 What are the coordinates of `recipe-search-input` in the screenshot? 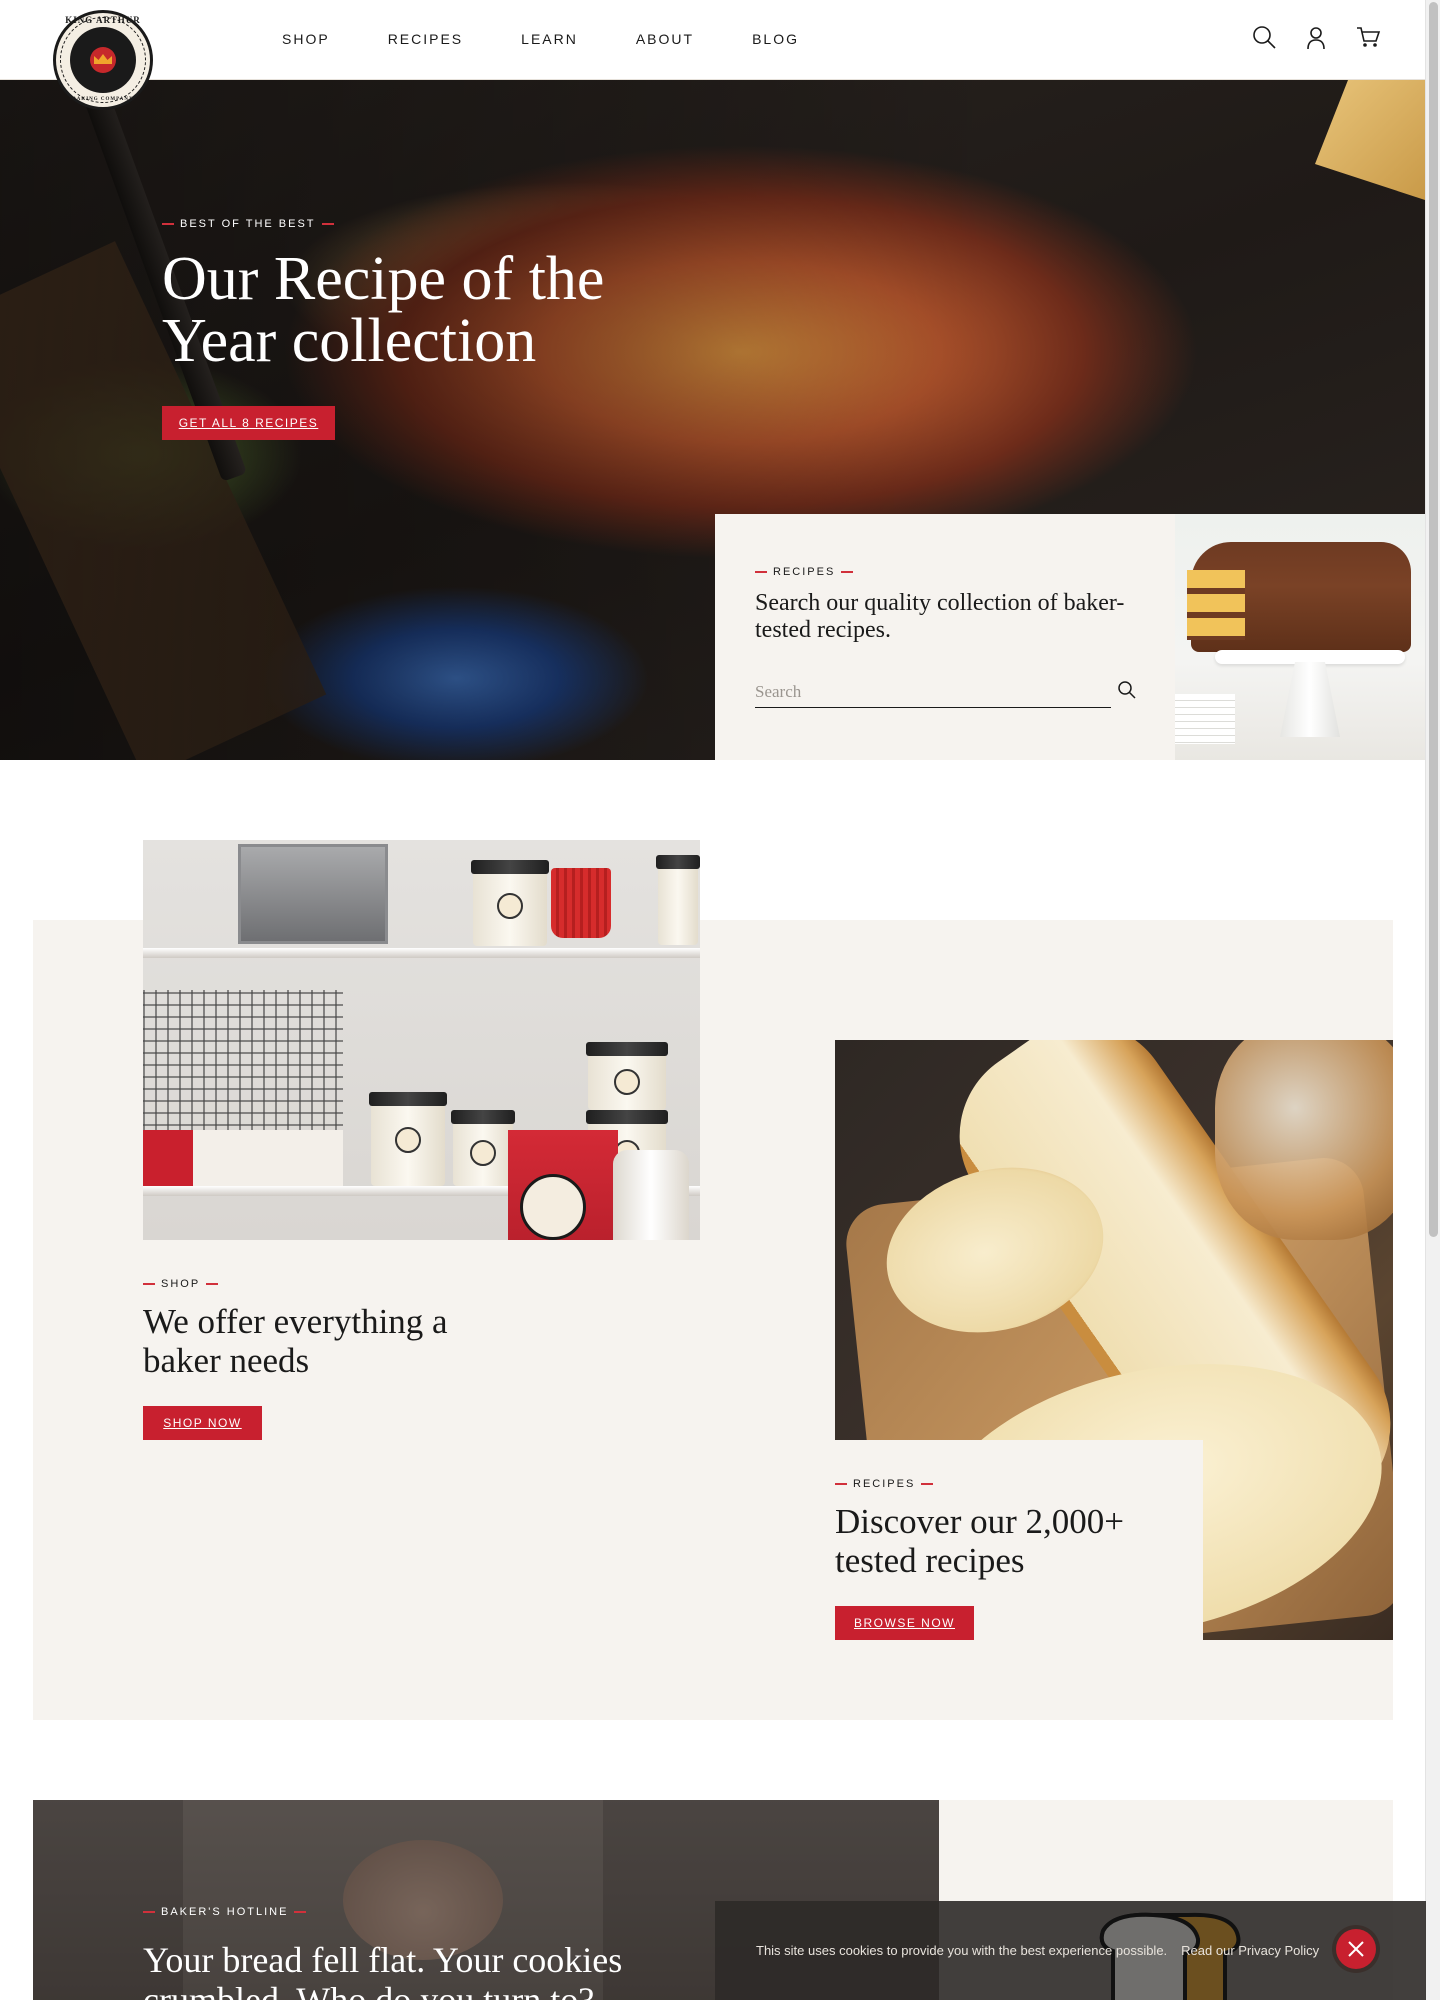 It's located at (933, 692).